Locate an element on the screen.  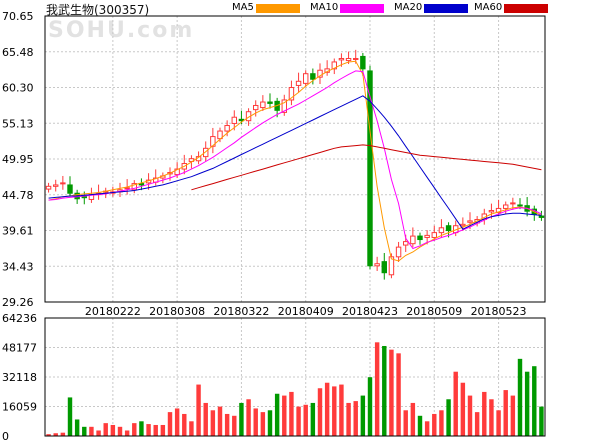
volume-tick-label: 64236 is located at coordinates (19, 318).